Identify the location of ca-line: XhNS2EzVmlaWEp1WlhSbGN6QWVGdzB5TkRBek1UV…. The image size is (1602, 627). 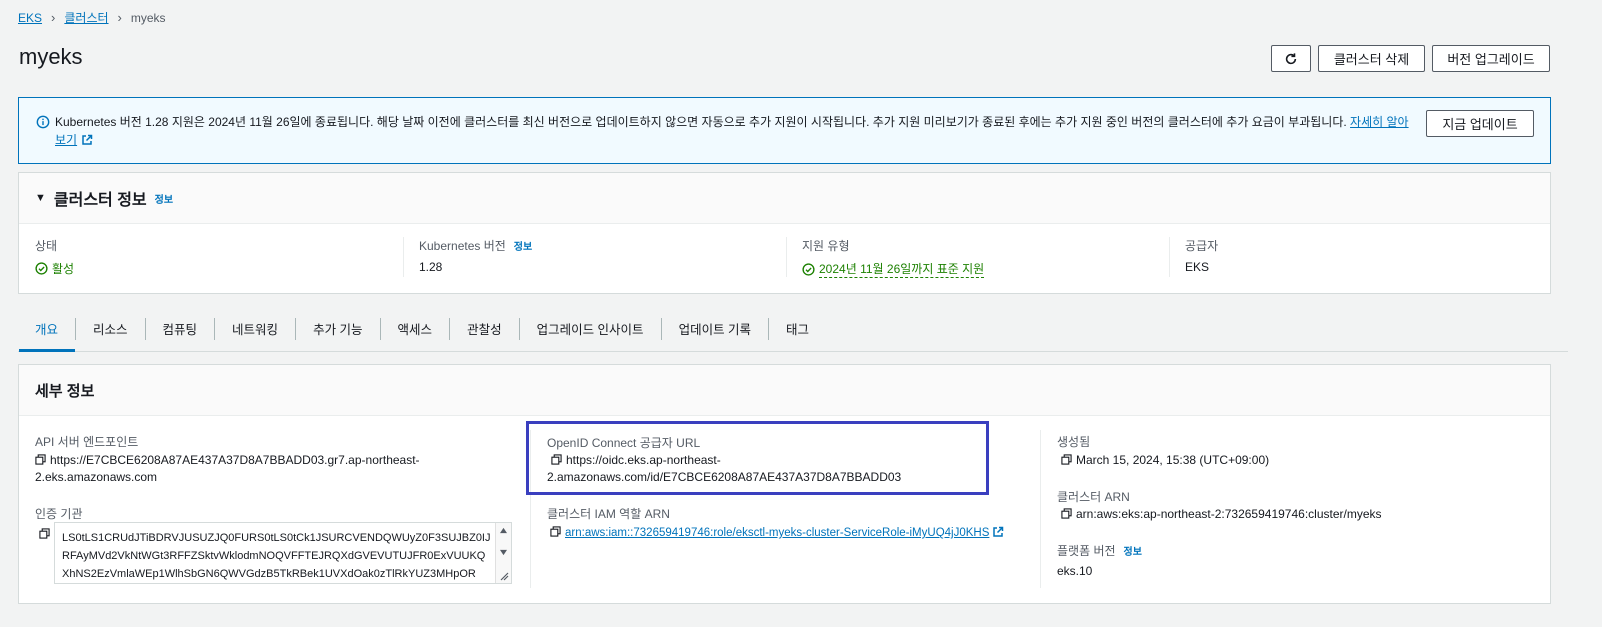
(269, 574).